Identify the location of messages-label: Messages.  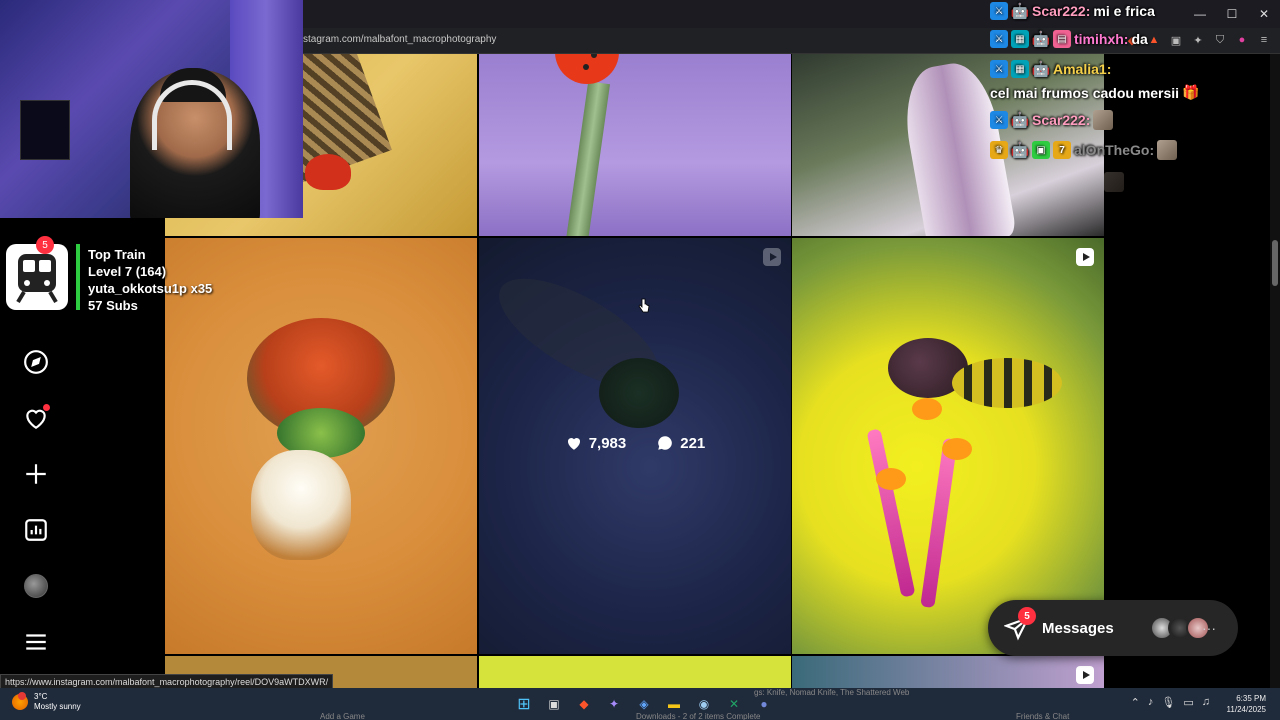
(1078, 628).